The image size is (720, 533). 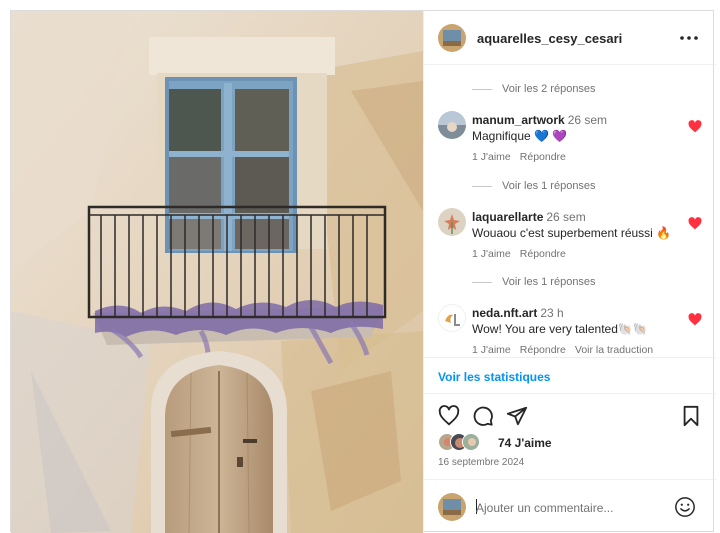 I want to click on comment-header: laquarellarte 26 sem, so click(x=529, y=217).